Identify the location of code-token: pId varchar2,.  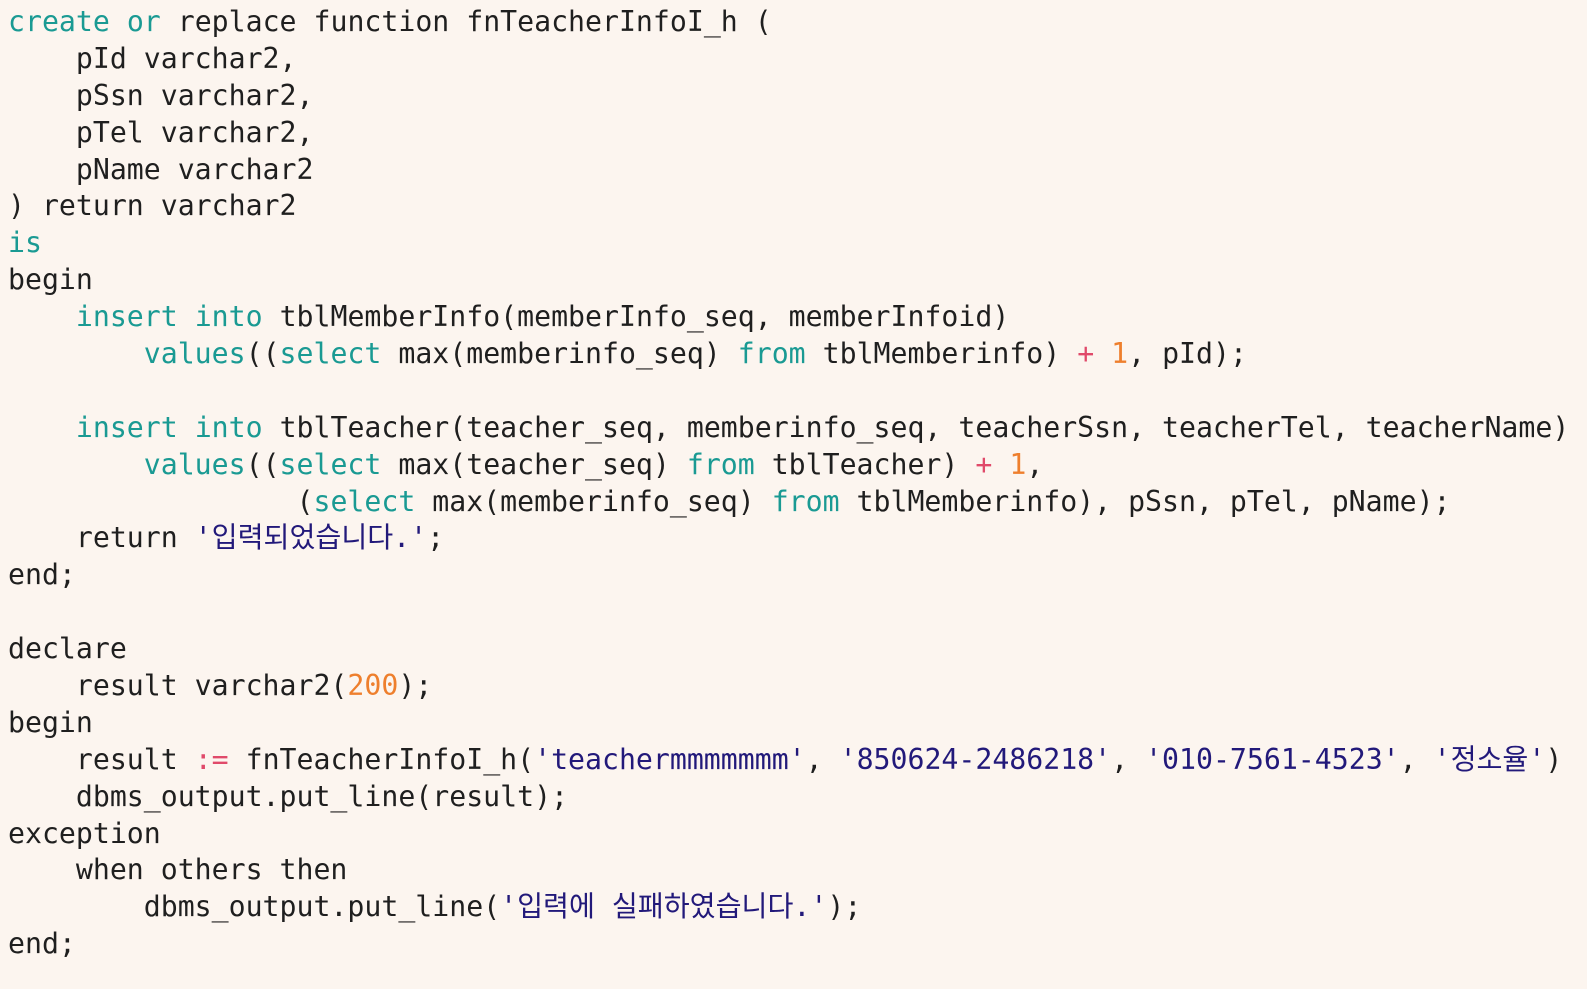
(152, 58).